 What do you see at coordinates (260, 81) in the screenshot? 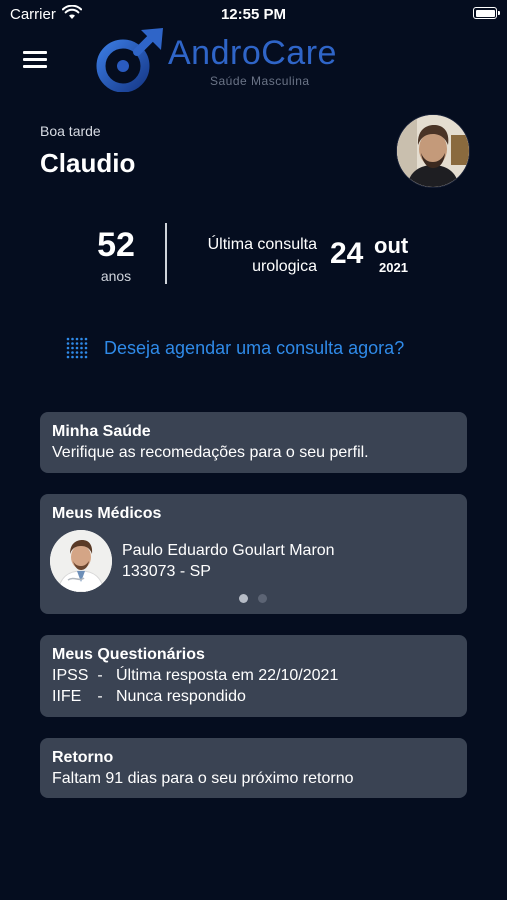
I see `logo-subtitle: Saúde Masculina` at bounding box center [260, 81].